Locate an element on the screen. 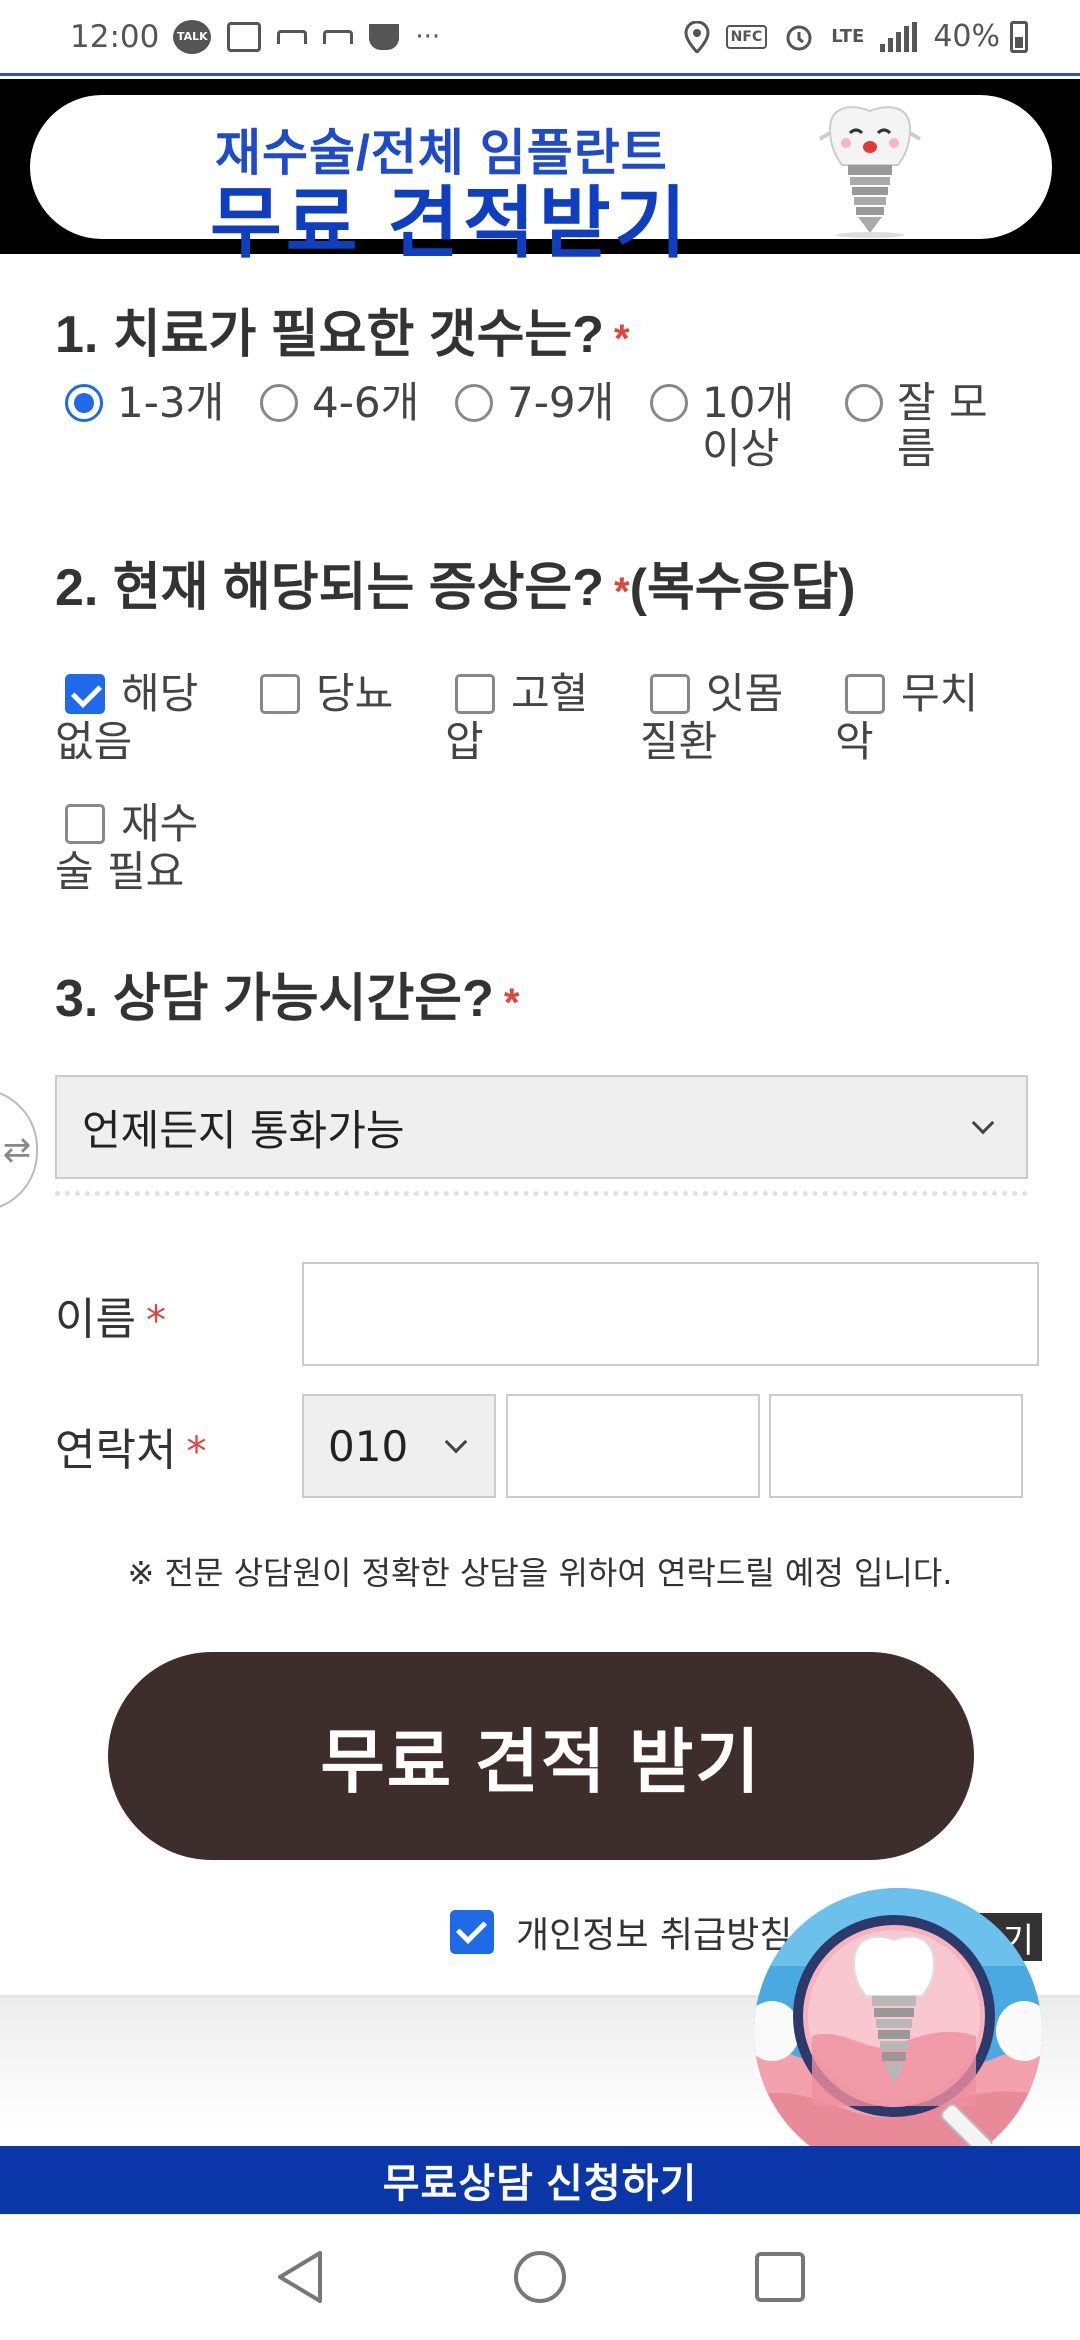 The image size is (1080, 2340). recents-icon is located at coordinates (780, 2277).